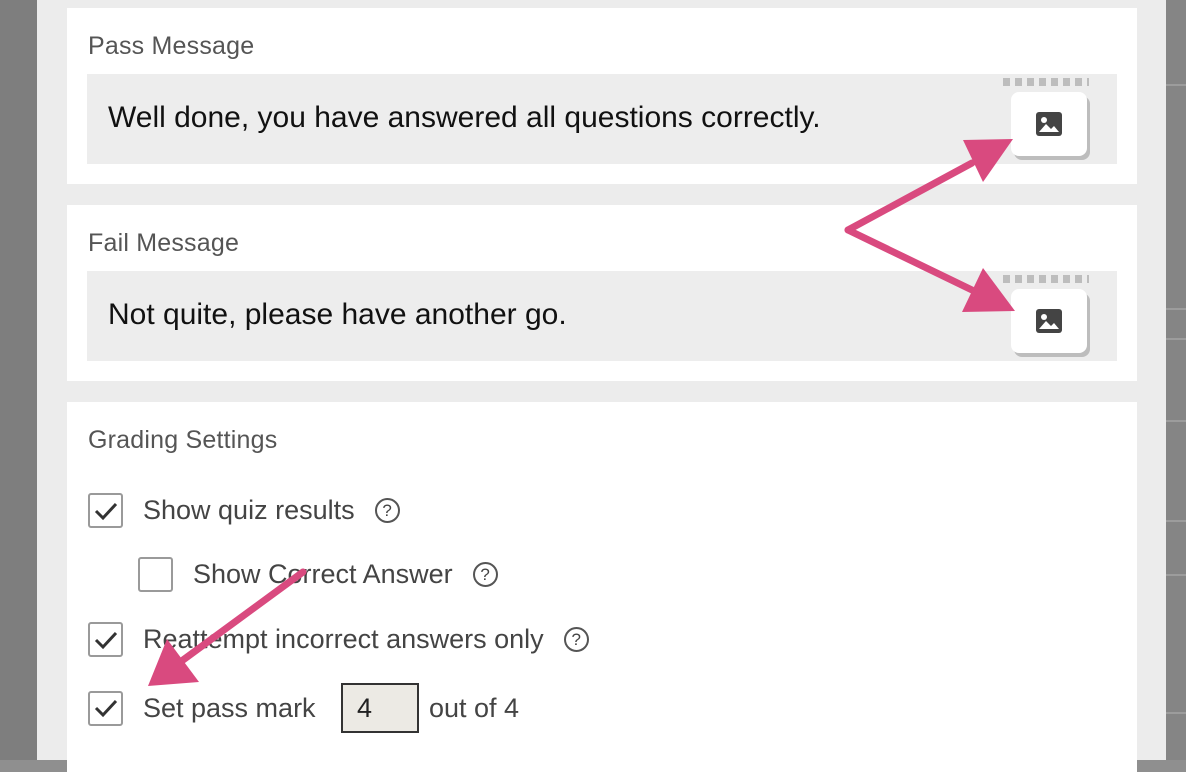 The height and width of the screenshot is (772, 1186). Describe the element at coordinates (1176, 380) in the screenshot. I see `background-right` at that location.